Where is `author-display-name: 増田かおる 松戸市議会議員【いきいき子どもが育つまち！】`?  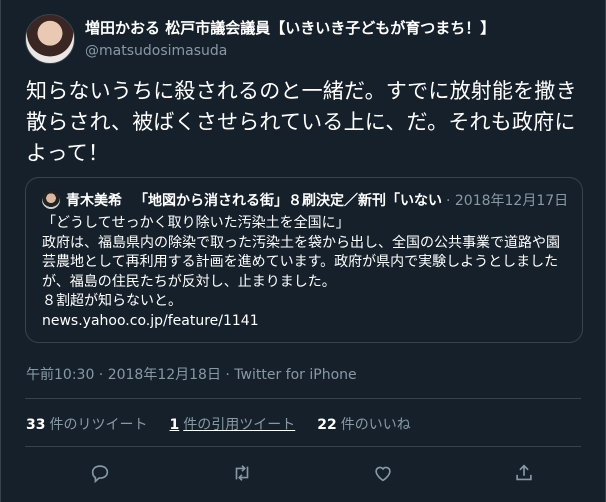
author-display-name: 増田かおる 松戸市議会議員【いきいき子どもが育つまち！】 is located at coordinates (290, 27).